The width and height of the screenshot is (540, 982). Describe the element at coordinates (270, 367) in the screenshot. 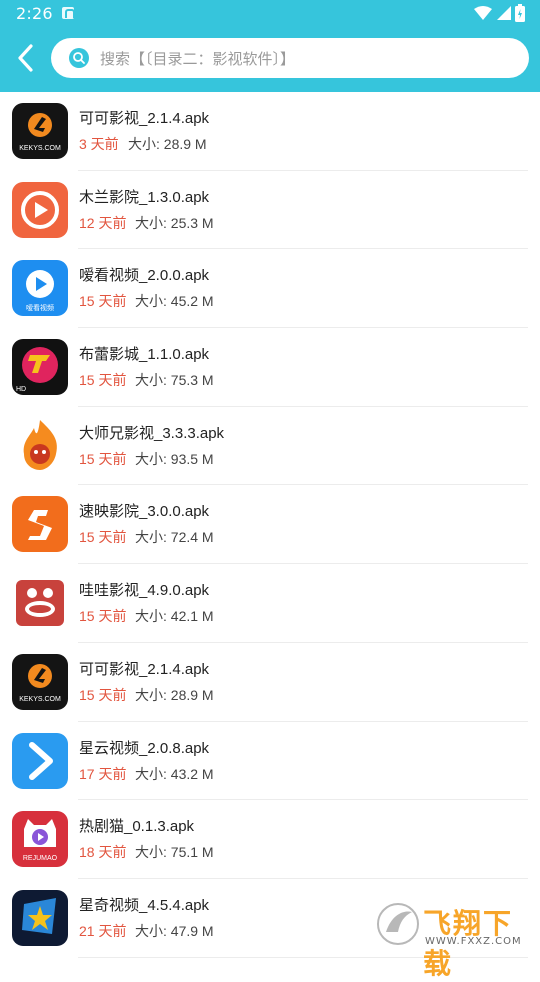

I see `list-item: HD 布蕾影城_1.1.0.apk 15 天前 大小: 75.3 M` at that location.